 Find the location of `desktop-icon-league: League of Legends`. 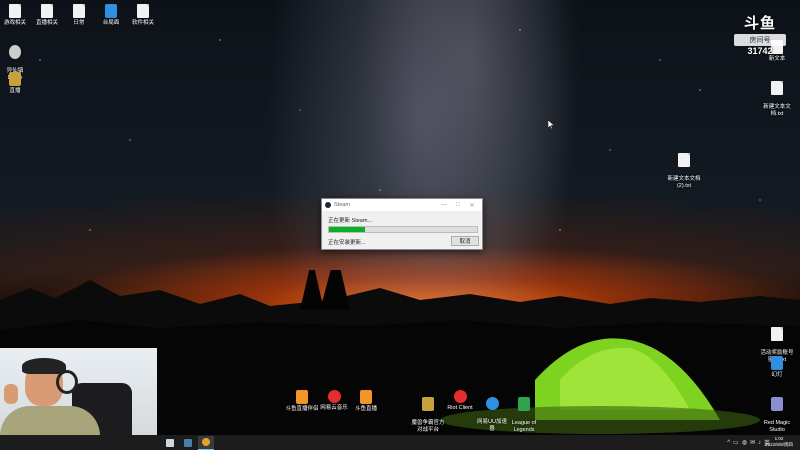

desktop-icon-league: League of Legends is located at coordinates (524, 412).